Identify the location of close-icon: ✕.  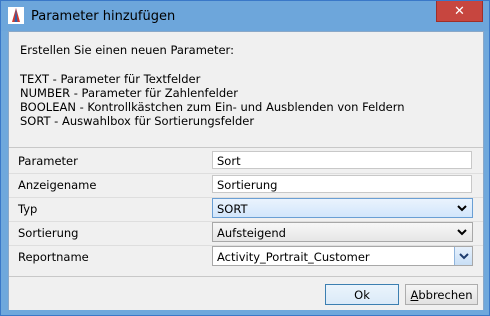
(459, 11).